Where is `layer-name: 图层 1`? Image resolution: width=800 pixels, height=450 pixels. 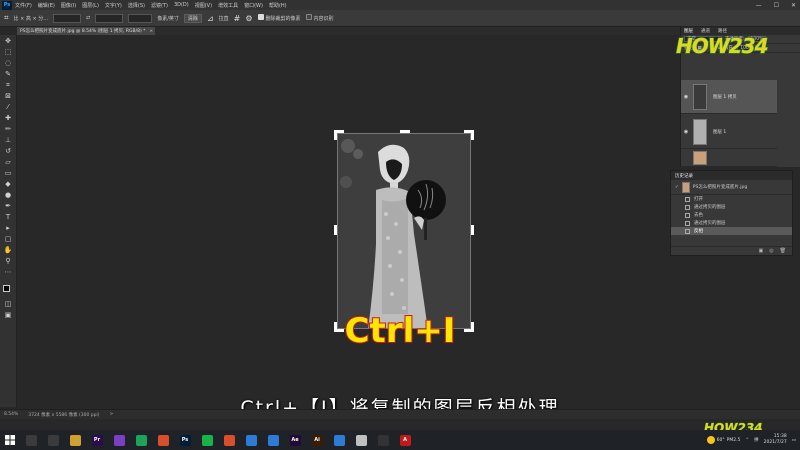 layer-name: 图层 1 is located at coordinates (719, 132).